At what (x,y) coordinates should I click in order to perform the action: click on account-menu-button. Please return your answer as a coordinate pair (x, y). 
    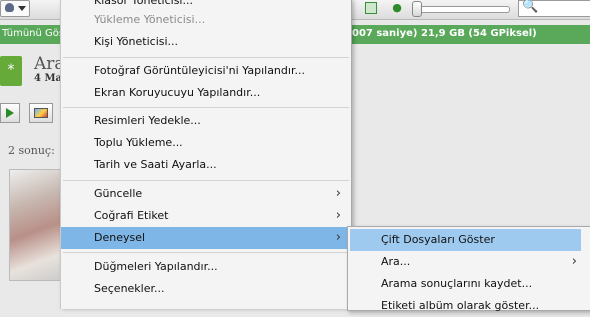
    Looking at the image, I should click on (15, 8).